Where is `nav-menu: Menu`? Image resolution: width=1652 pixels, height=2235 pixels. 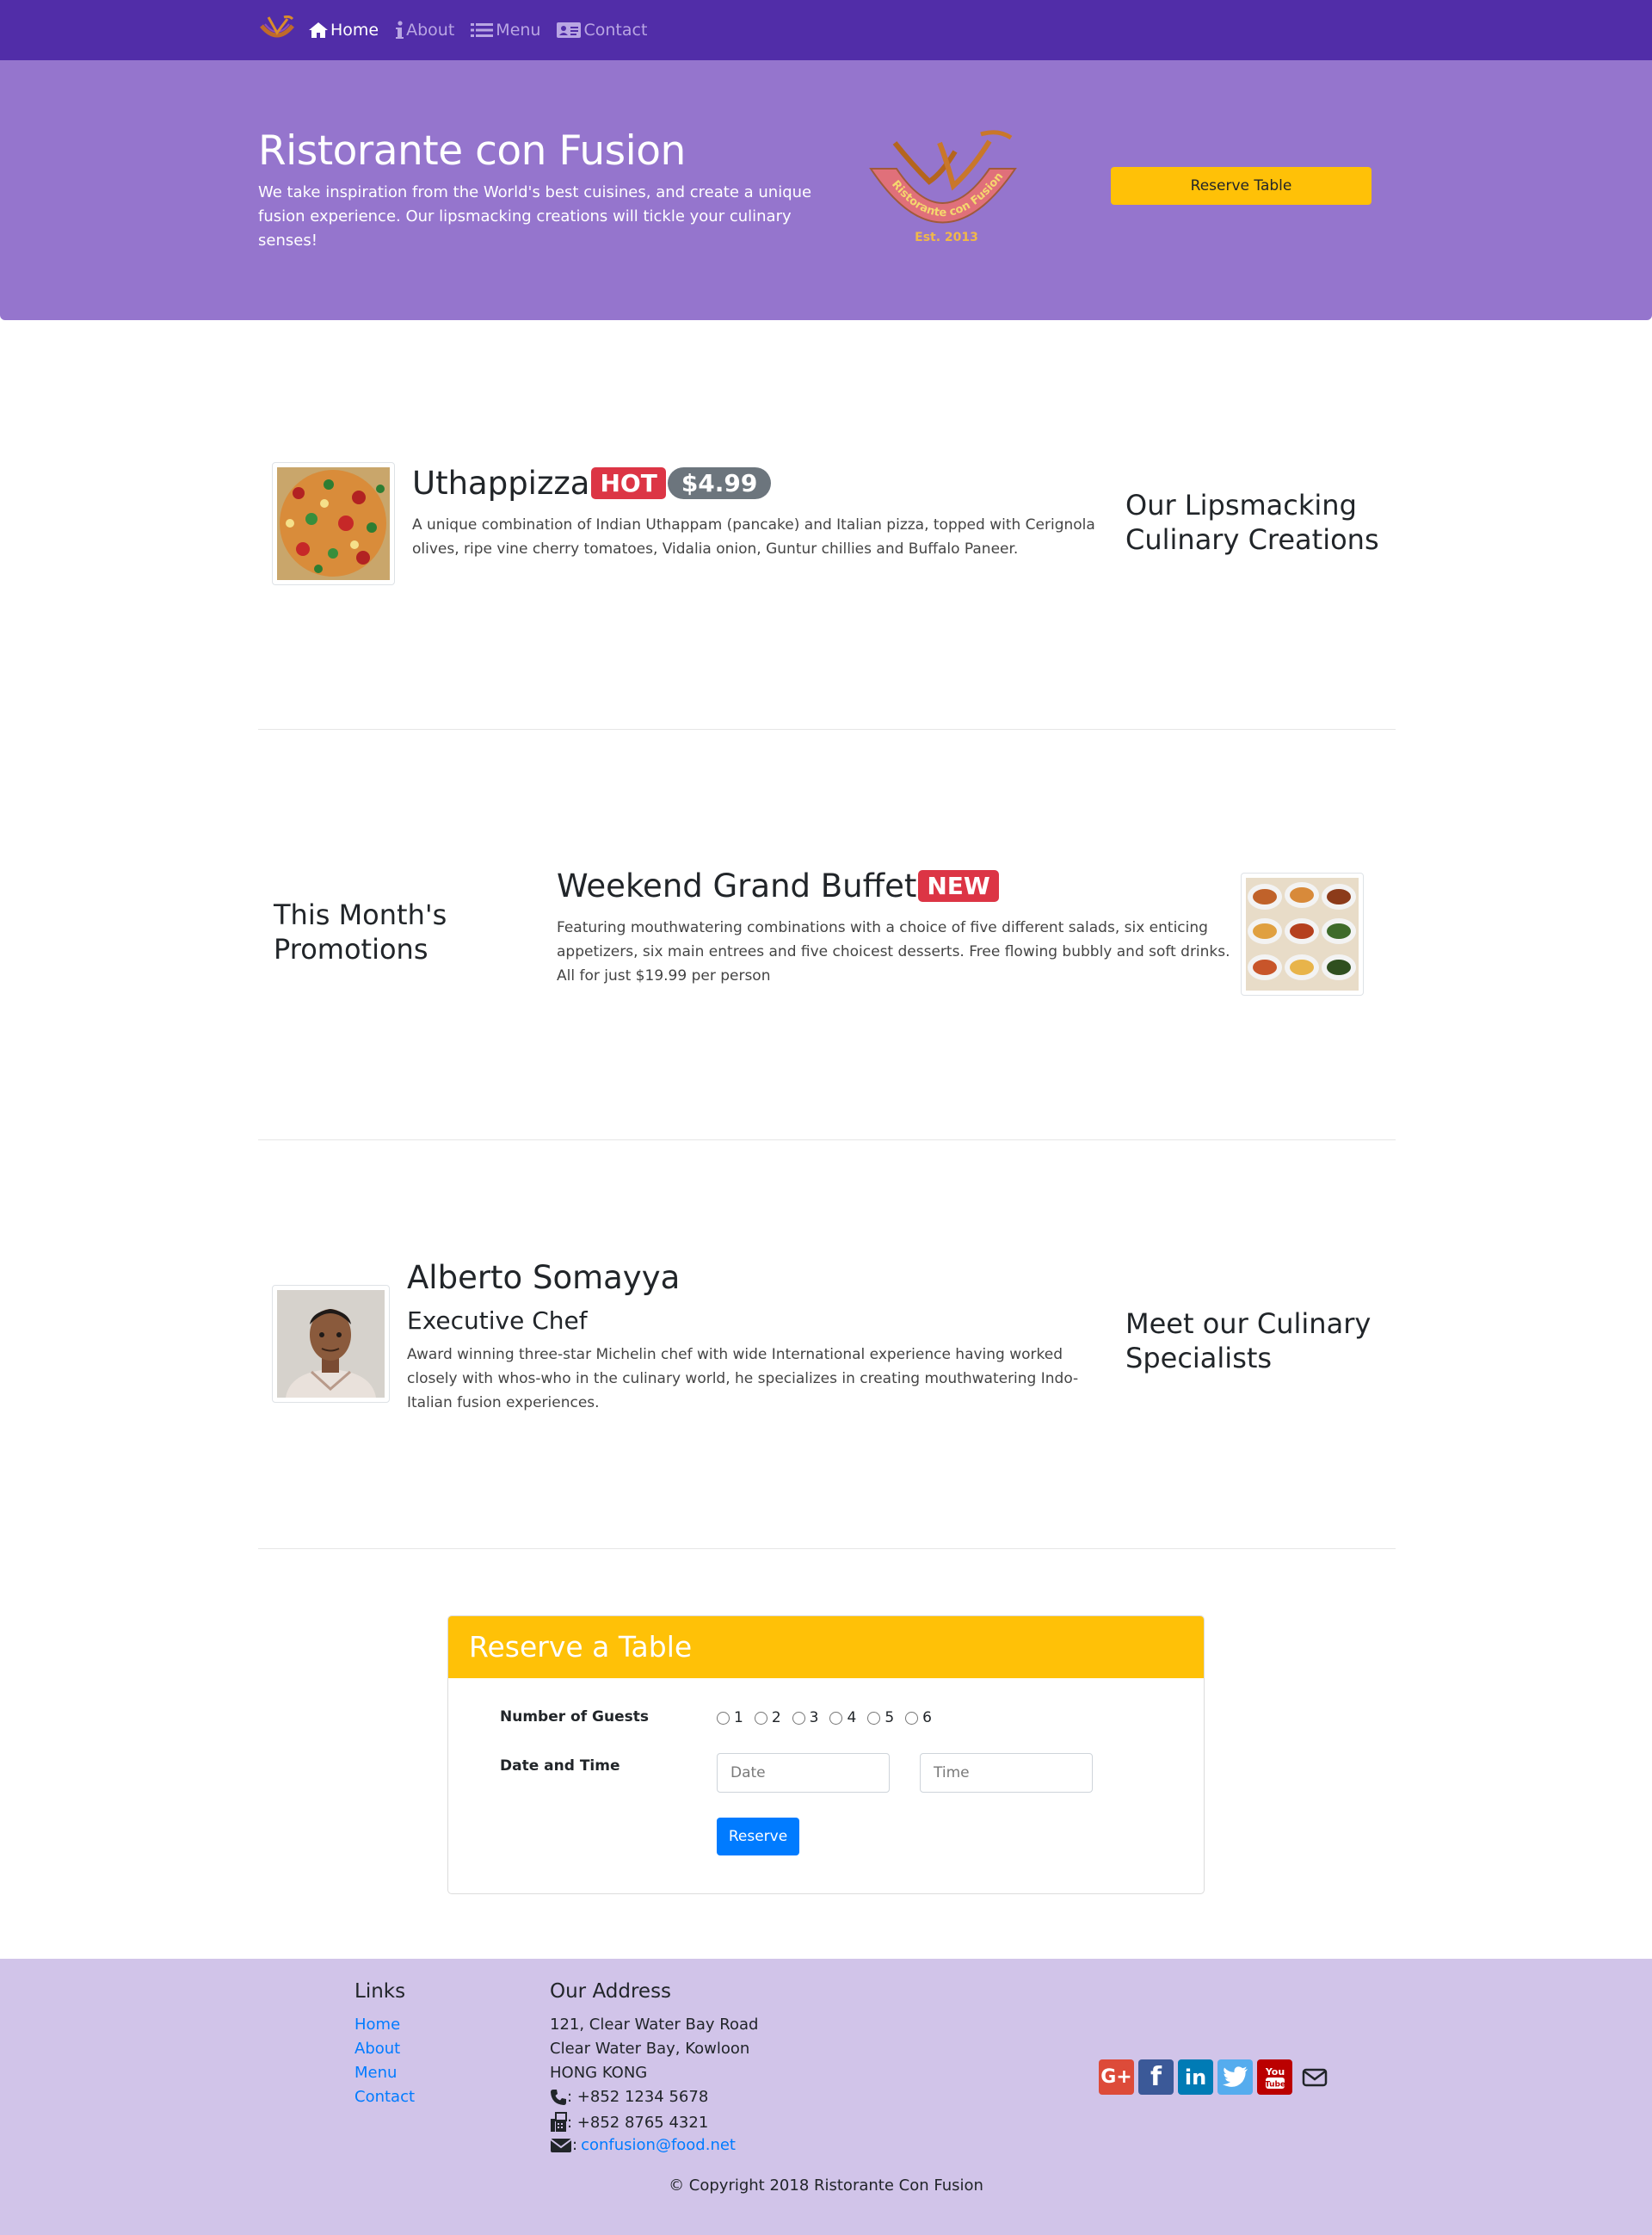
nav-menu: Menu is located at coordinates (505, 30).